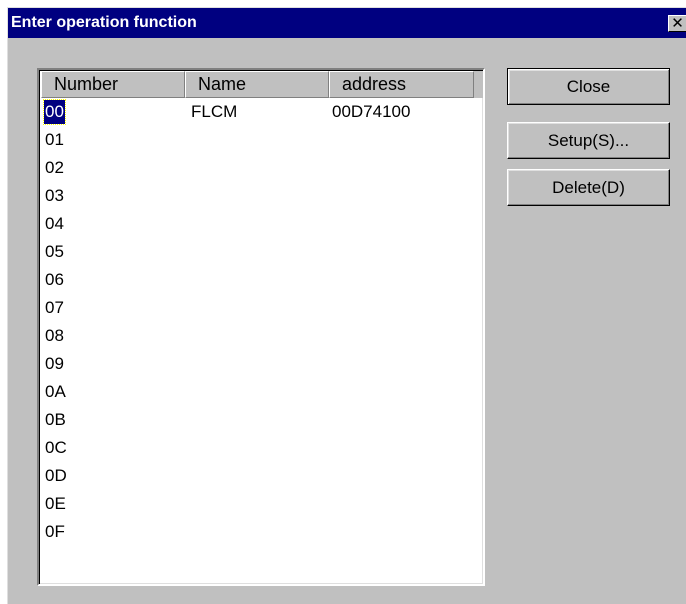 This screenshot has width=686, height=604. Describe the element at coordinates (262, 113) in the screenshot. I see `list-item: 00 FLCM 00D74100` at that location.